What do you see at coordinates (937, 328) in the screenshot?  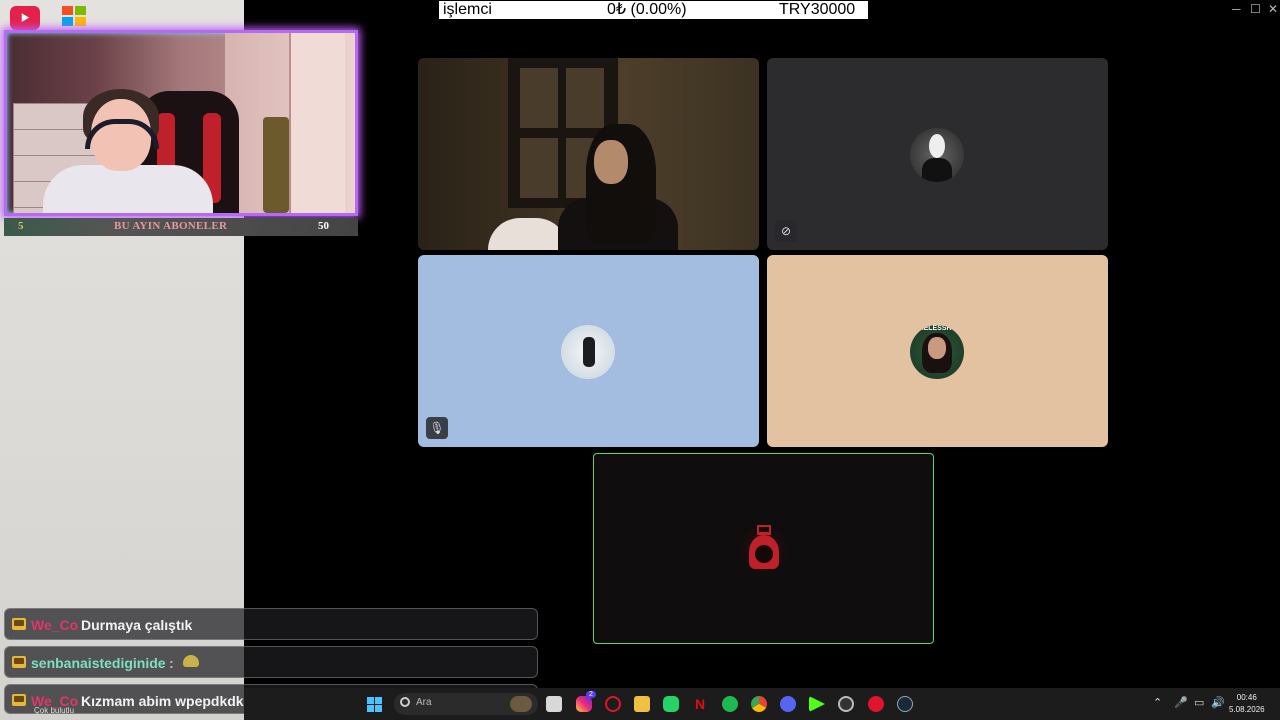 I see `avatar-text: OMELESSRUN` at bounding box center [937, 328].